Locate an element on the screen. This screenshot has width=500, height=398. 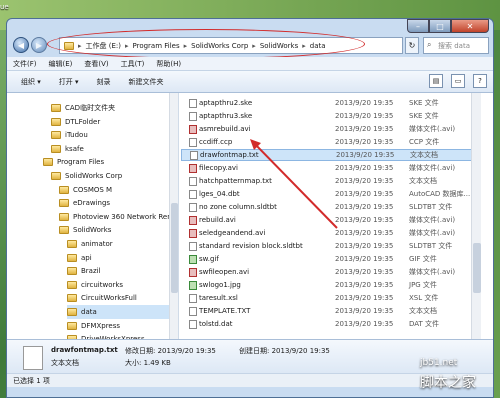
file-type: GIF 文件 is located at coordinates (423, 259).